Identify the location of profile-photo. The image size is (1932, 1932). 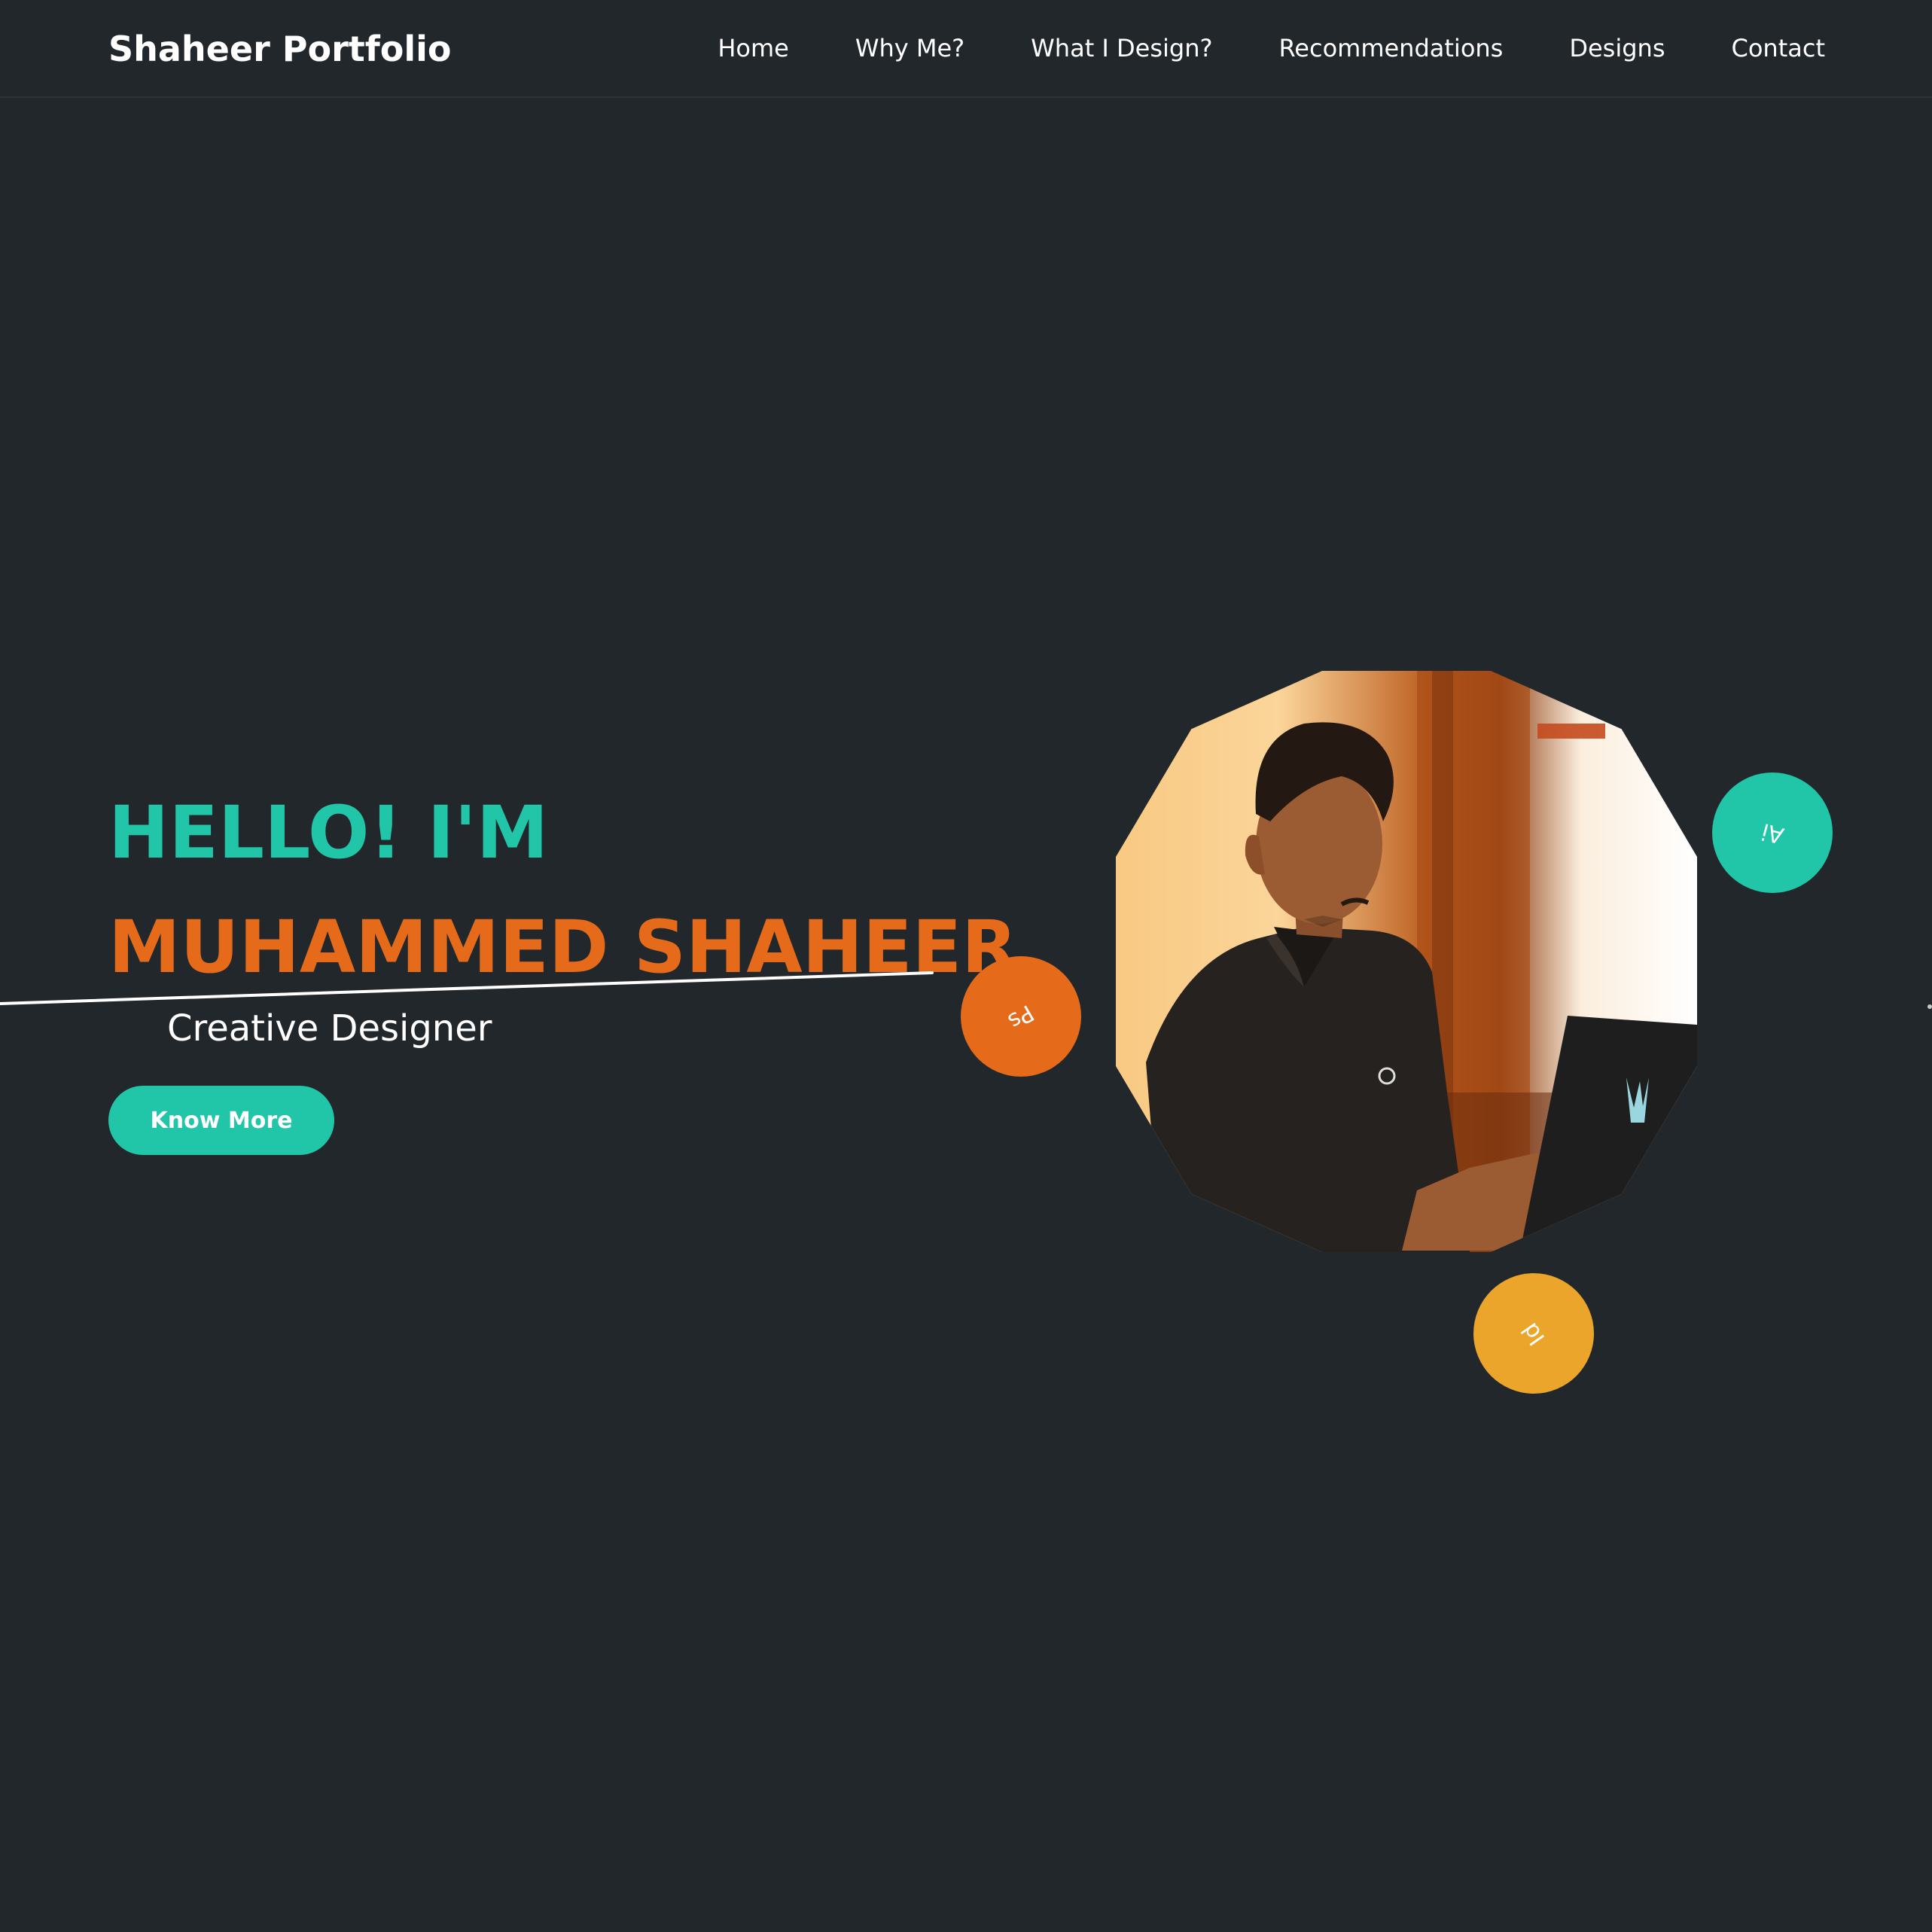
(1406, 962).